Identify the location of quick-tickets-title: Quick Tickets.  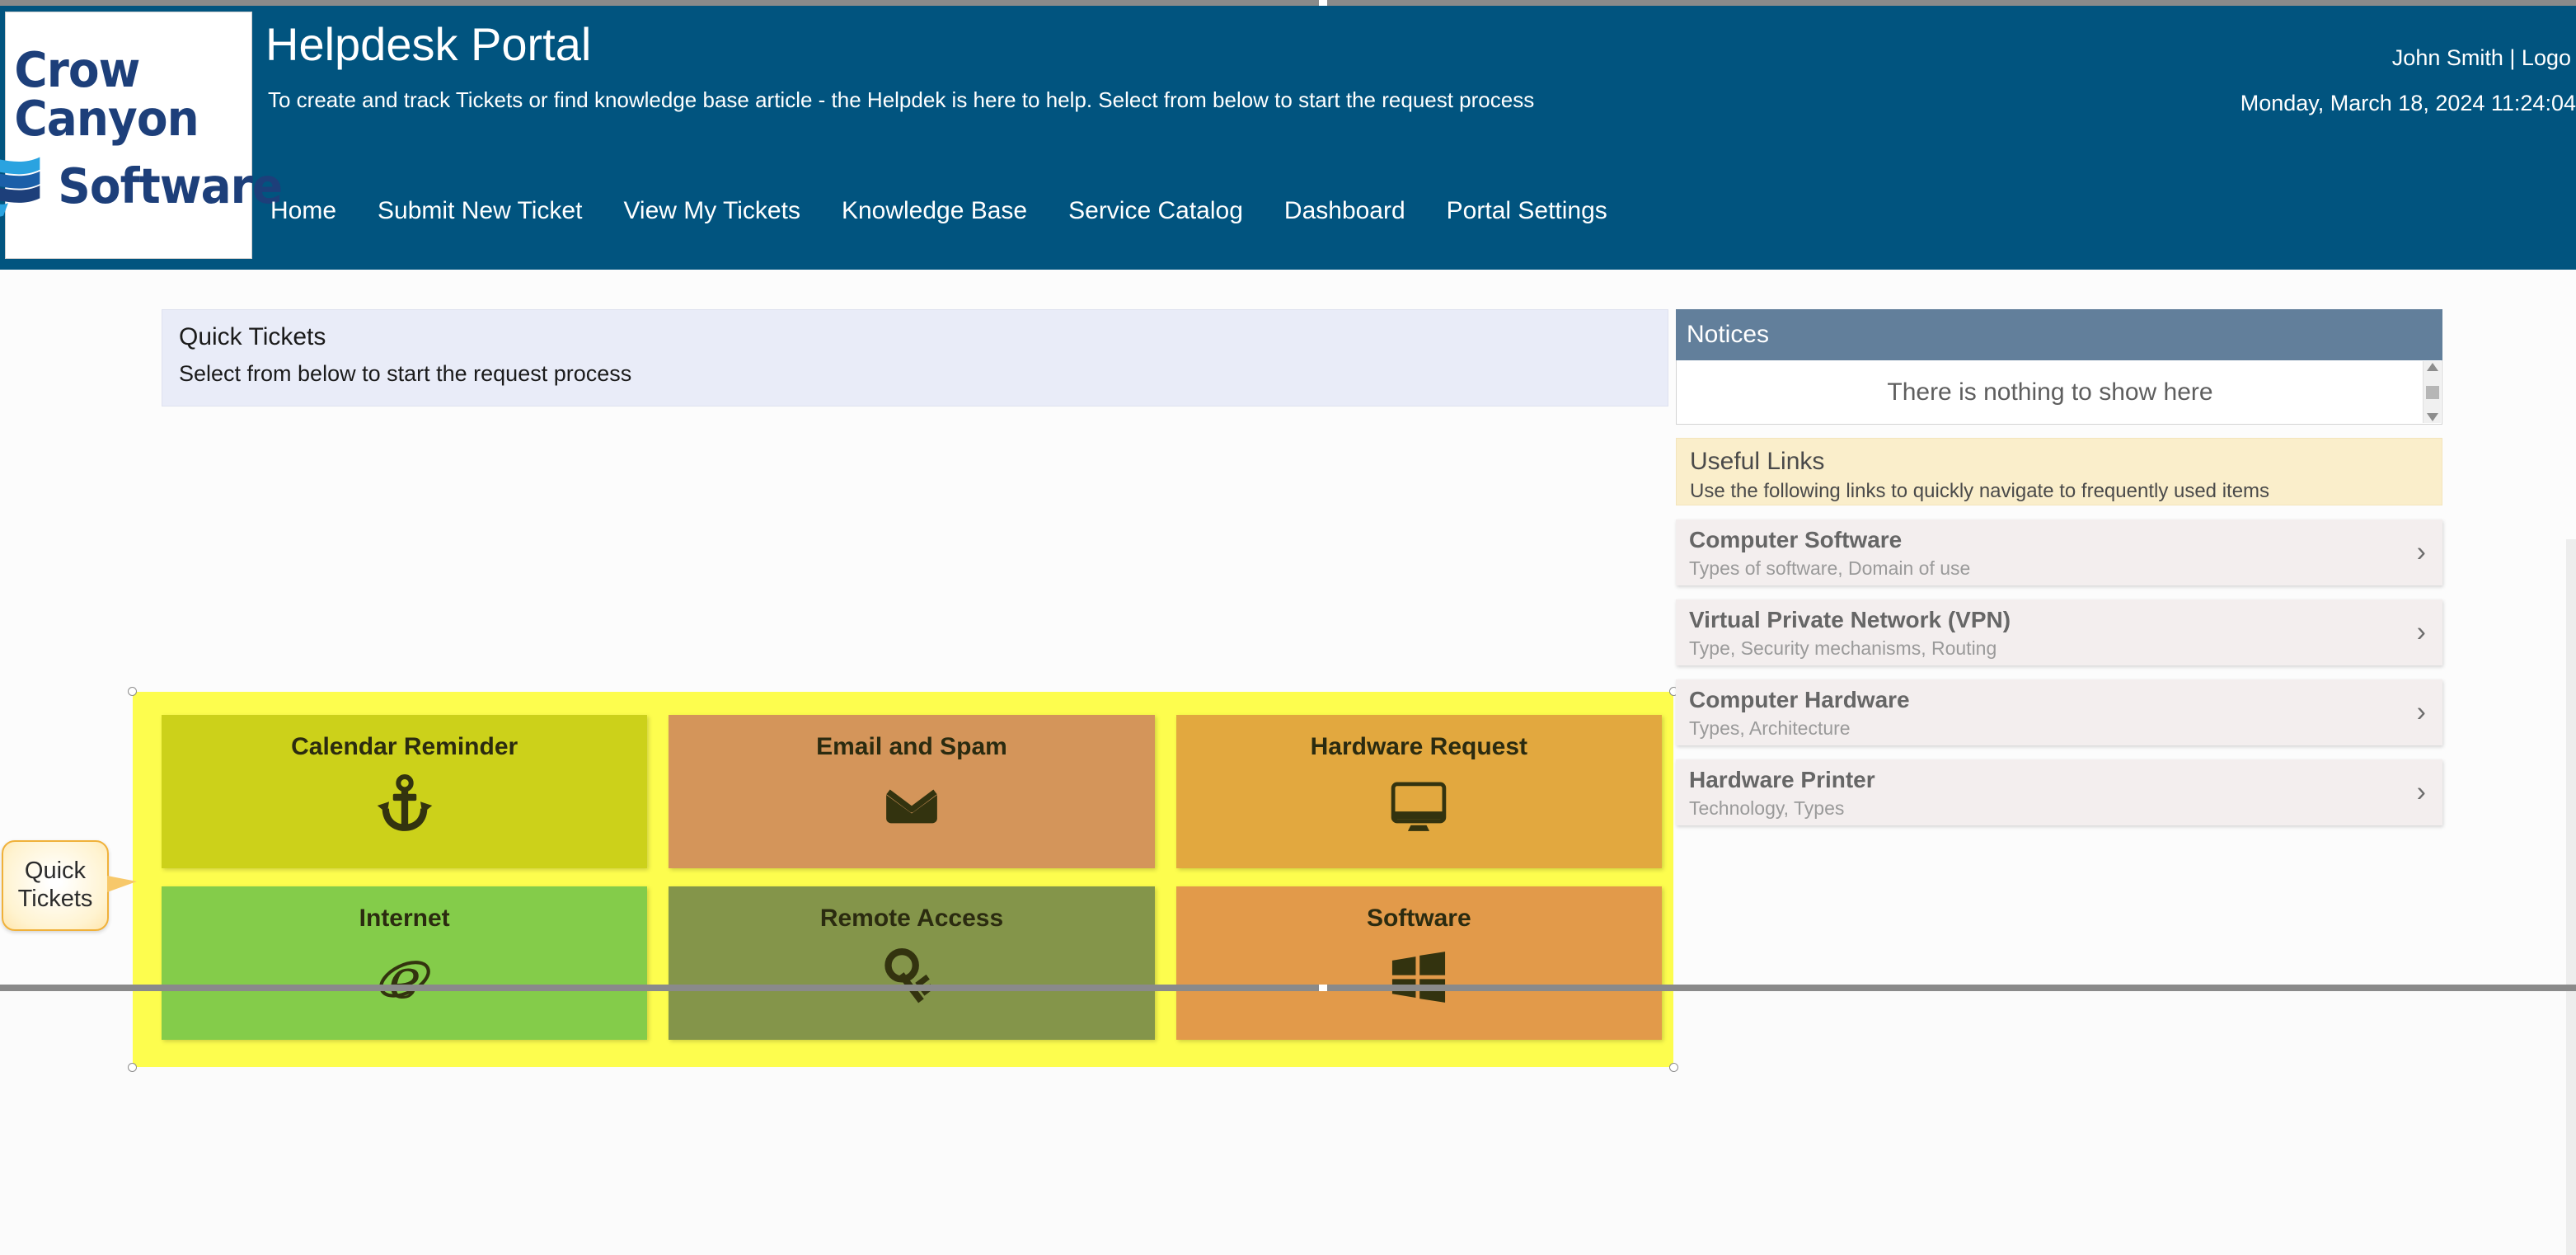
(252, 337).